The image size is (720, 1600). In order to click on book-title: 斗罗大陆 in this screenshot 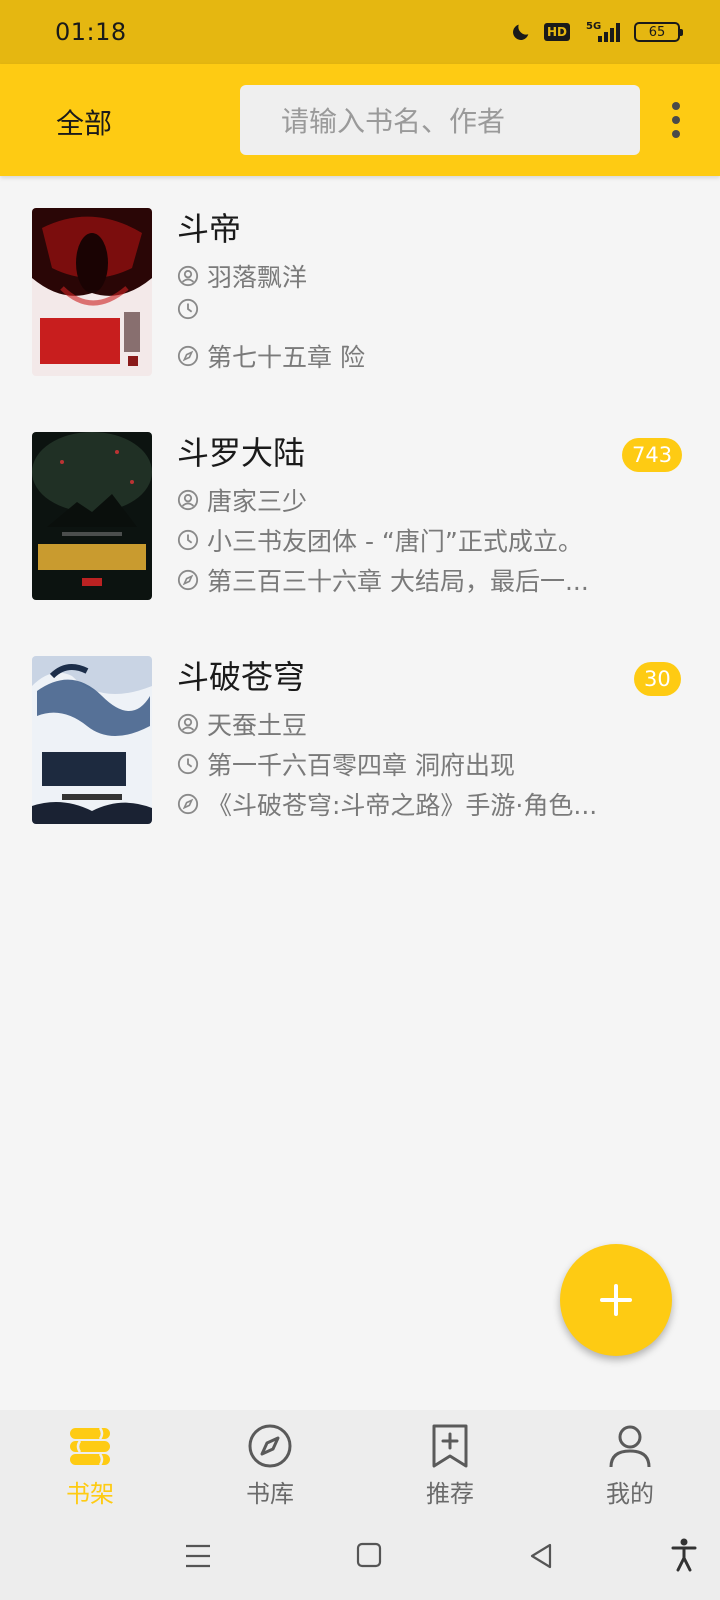, I will do `click(241, 453)`.